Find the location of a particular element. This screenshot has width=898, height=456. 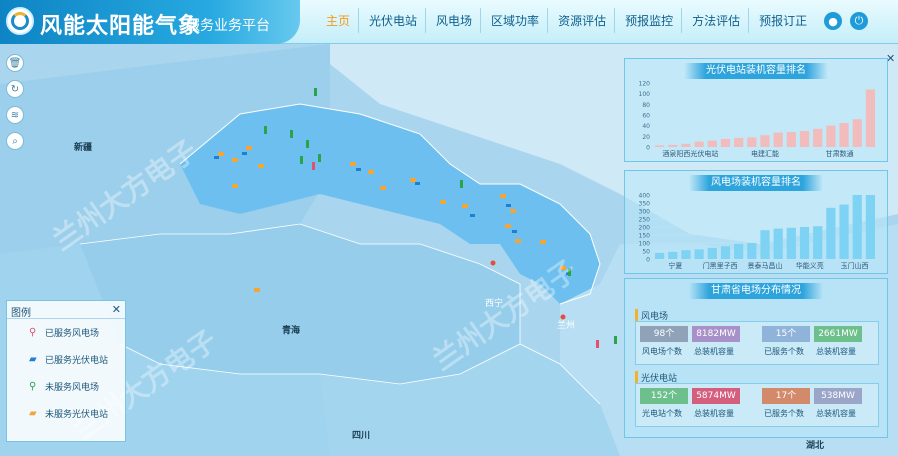

stat-value: 8182MW is located at coordinates (716, 334).